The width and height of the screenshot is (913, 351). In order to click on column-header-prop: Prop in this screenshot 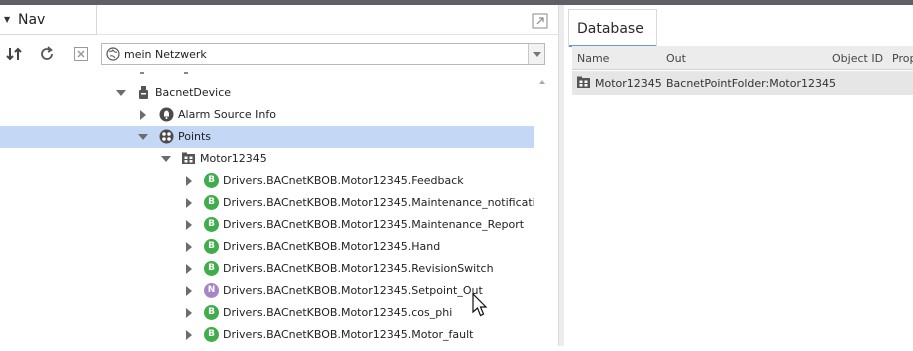, I will do `click(902, 58)`.